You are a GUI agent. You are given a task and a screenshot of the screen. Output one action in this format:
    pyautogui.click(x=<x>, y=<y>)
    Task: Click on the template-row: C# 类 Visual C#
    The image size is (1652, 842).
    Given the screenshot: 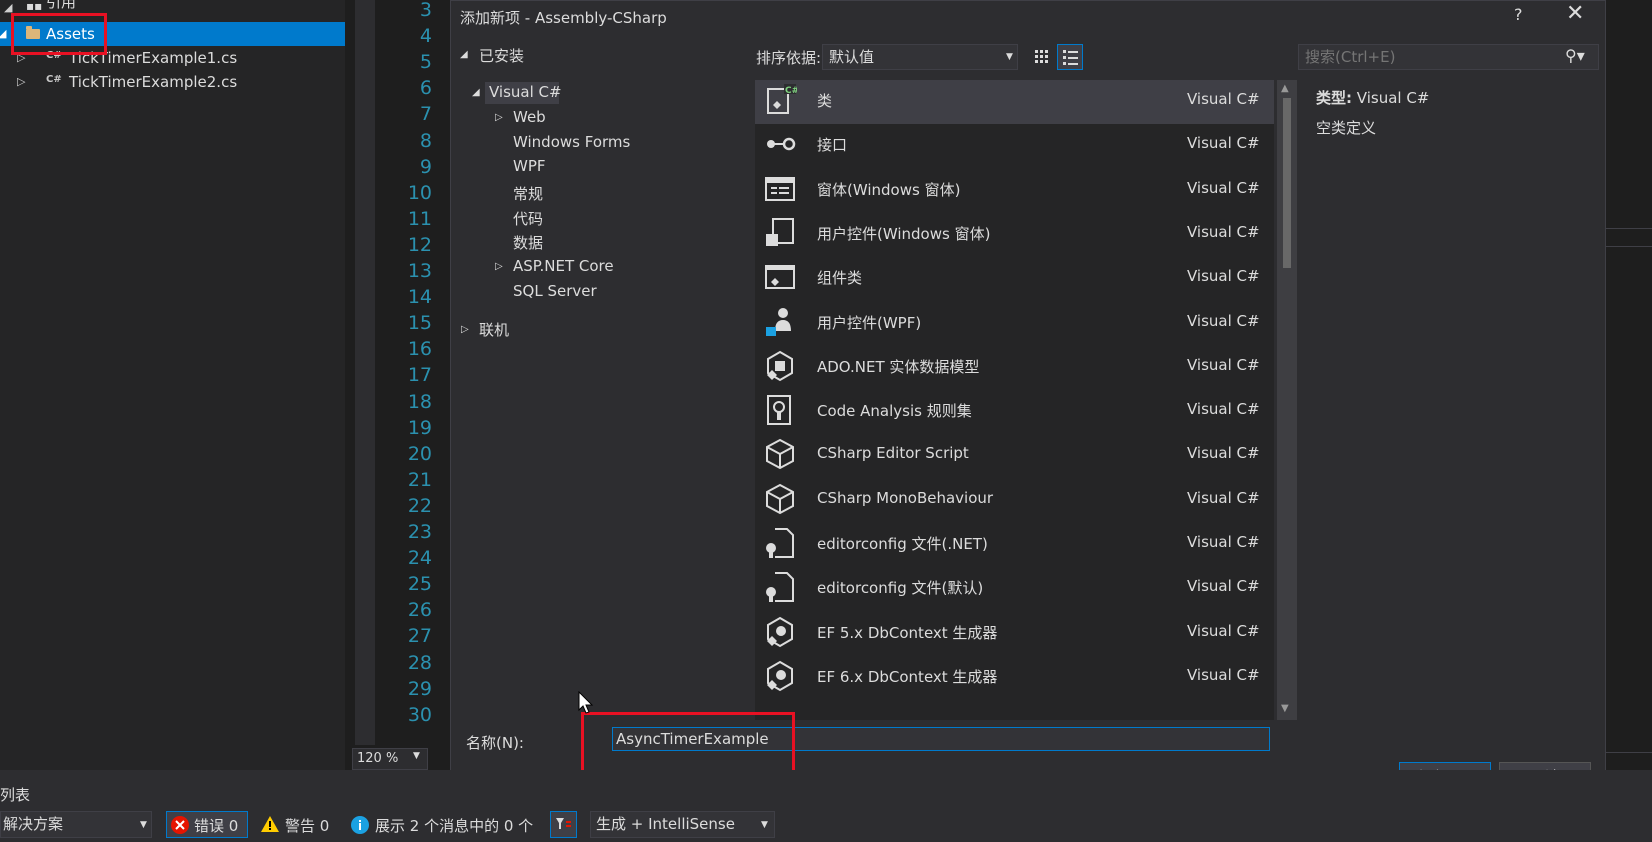 What is the action you would take?
    pyautogui.click(x=1014, y=102)
    